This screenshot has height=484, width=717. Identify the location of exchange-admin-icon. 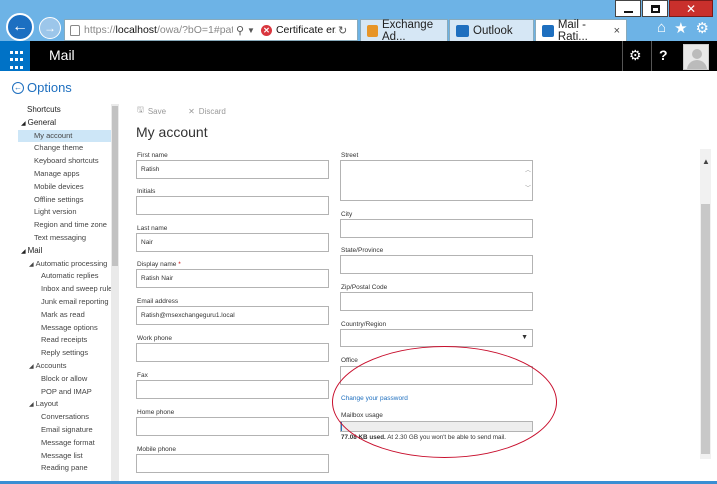
(372, 30).